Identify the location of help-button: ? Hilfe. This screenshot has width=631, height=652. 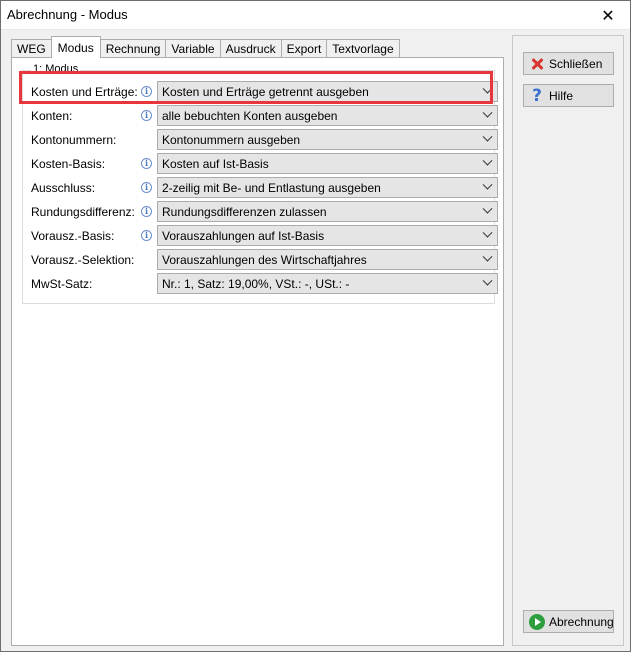
(568, 95).